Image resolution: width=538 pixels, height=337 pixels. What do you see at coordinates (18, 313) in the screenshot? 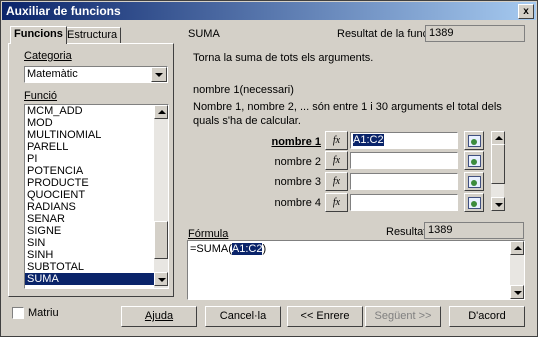
I see `matrix-checkbox` at bounding box center [18, 313].